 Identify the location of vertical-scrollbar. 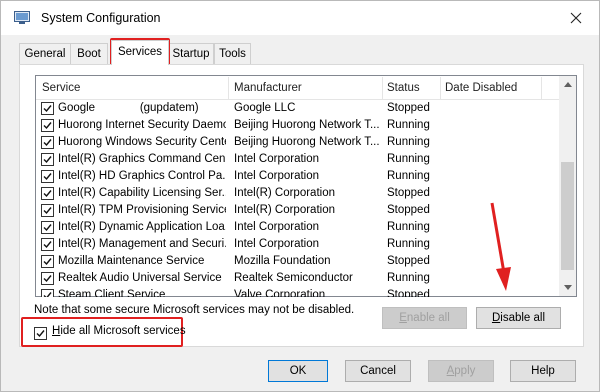
(567, 186).